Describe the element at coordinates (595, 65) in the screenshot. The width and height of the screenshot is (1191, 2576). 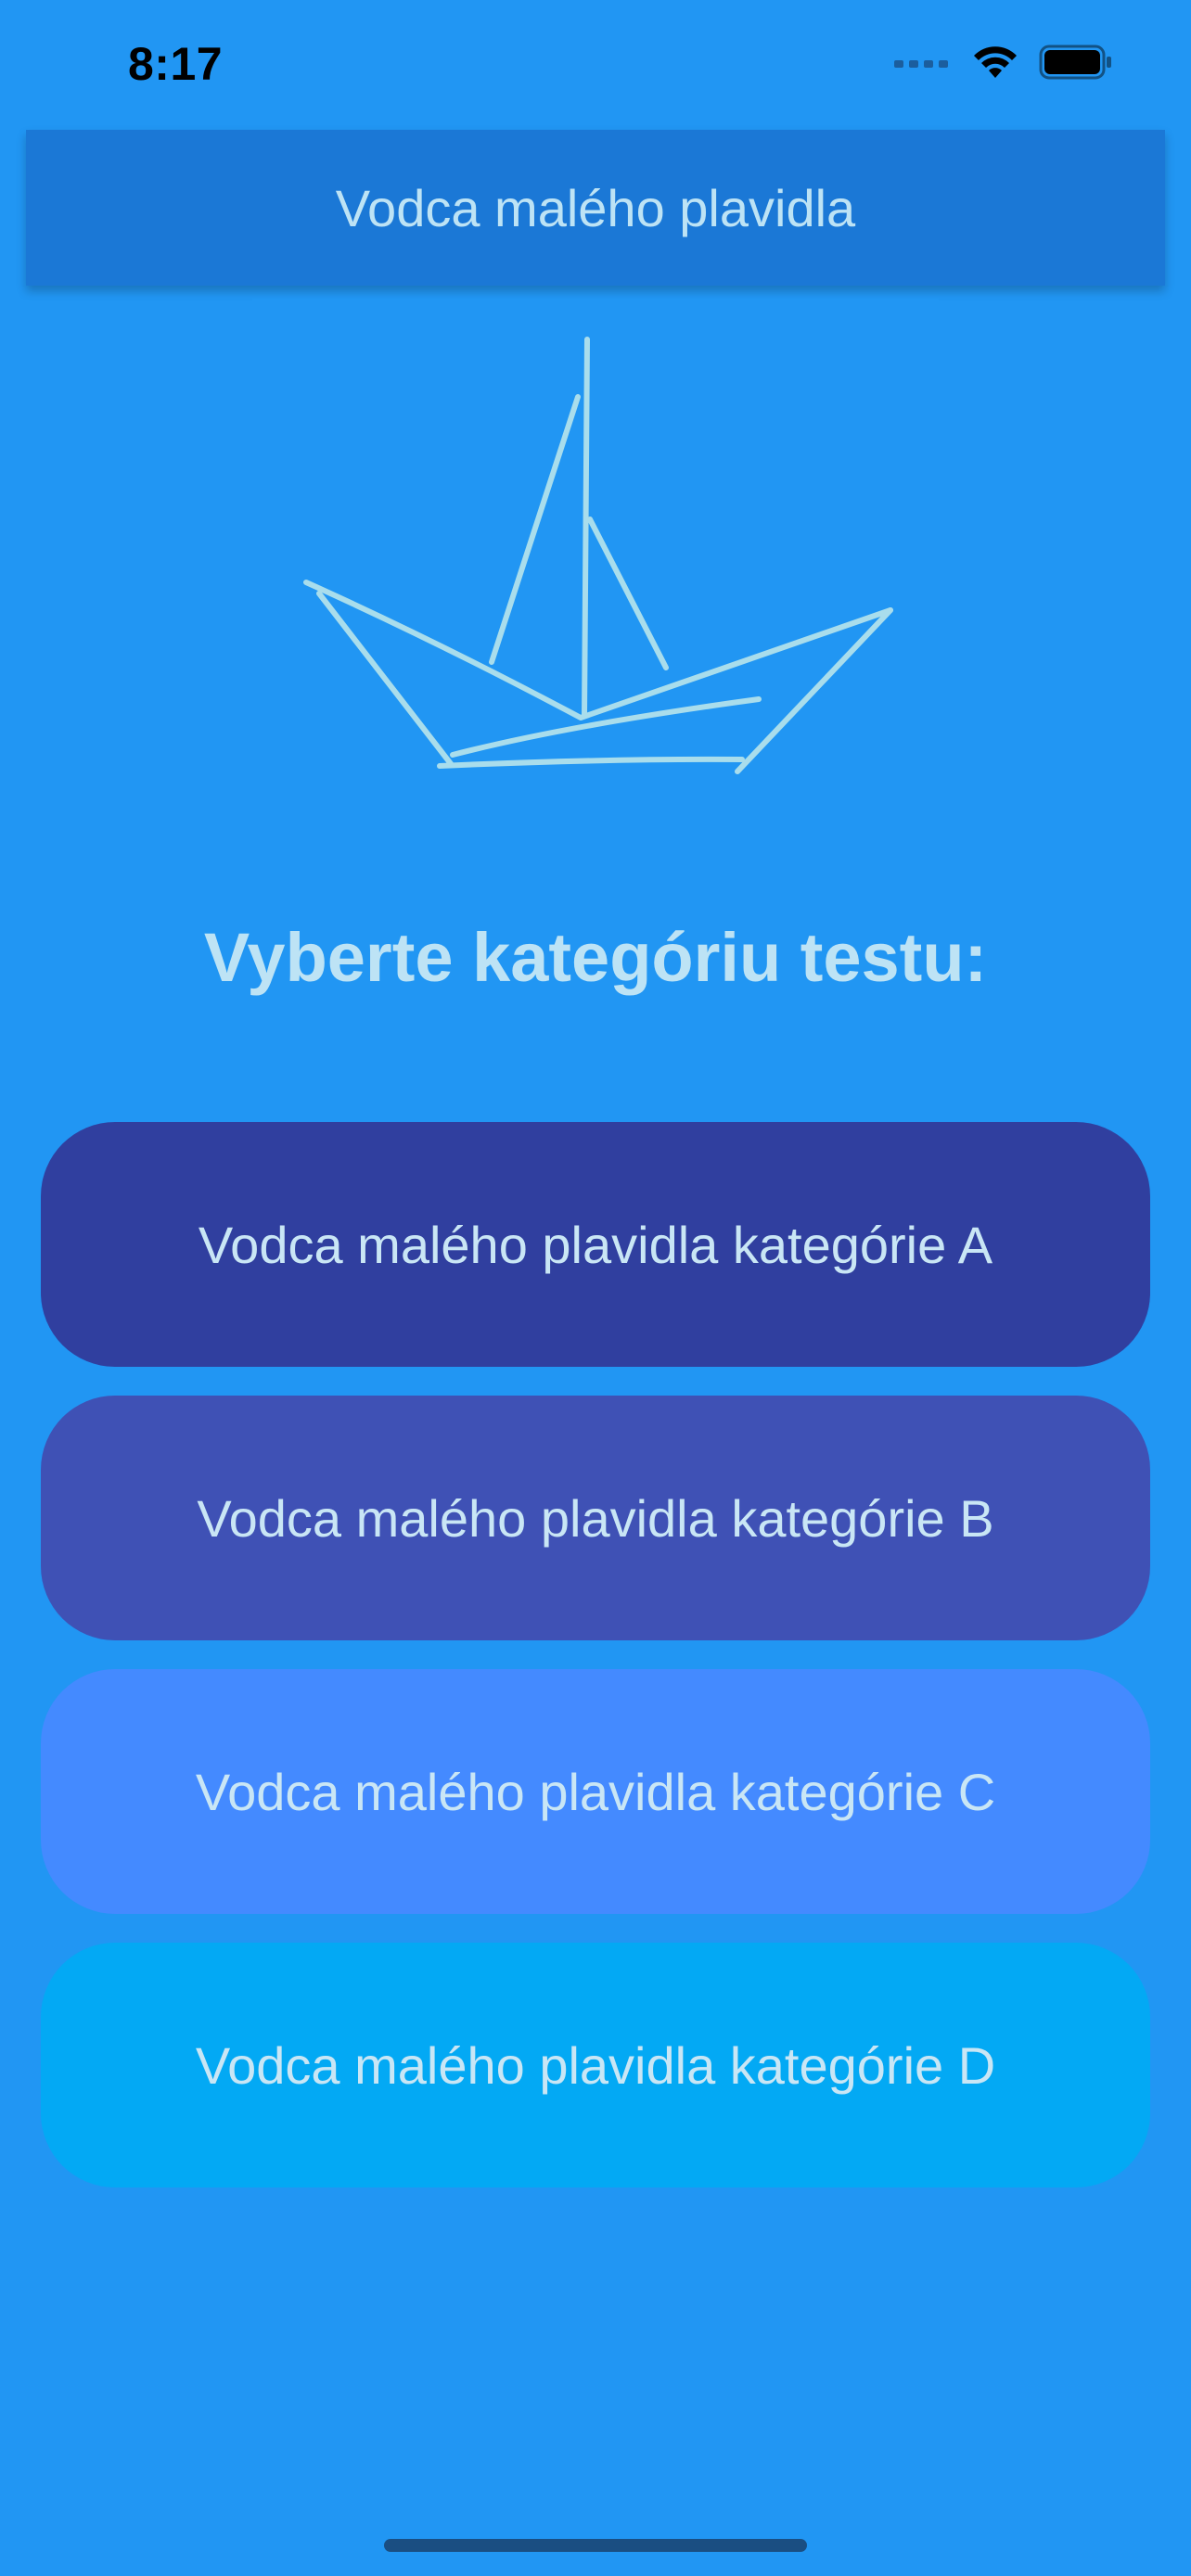
I see `status-bar: 8:17` at that location.